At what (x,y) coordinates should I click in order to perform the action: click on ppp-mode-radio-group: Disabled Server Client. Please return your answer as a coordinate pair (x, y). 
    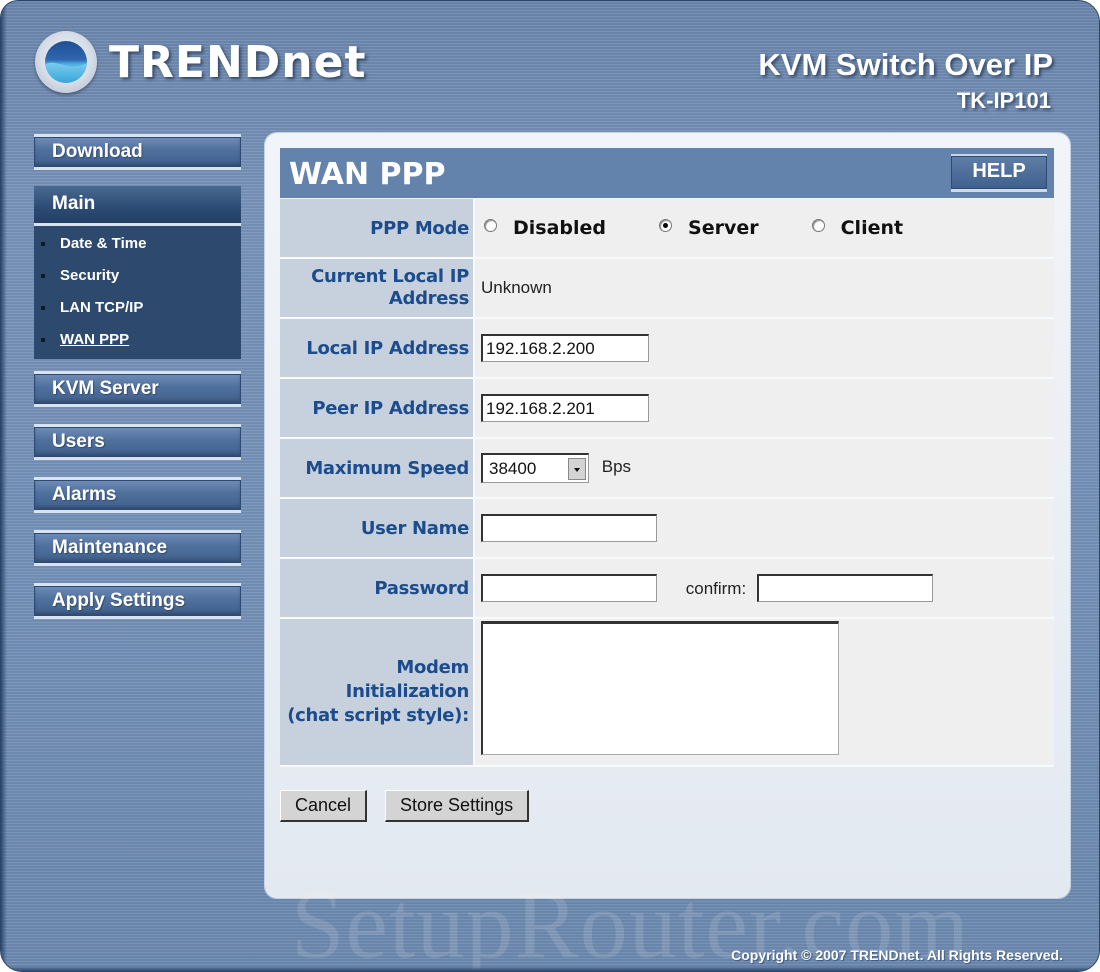
    Looking at the image, I should click on (767, 228).